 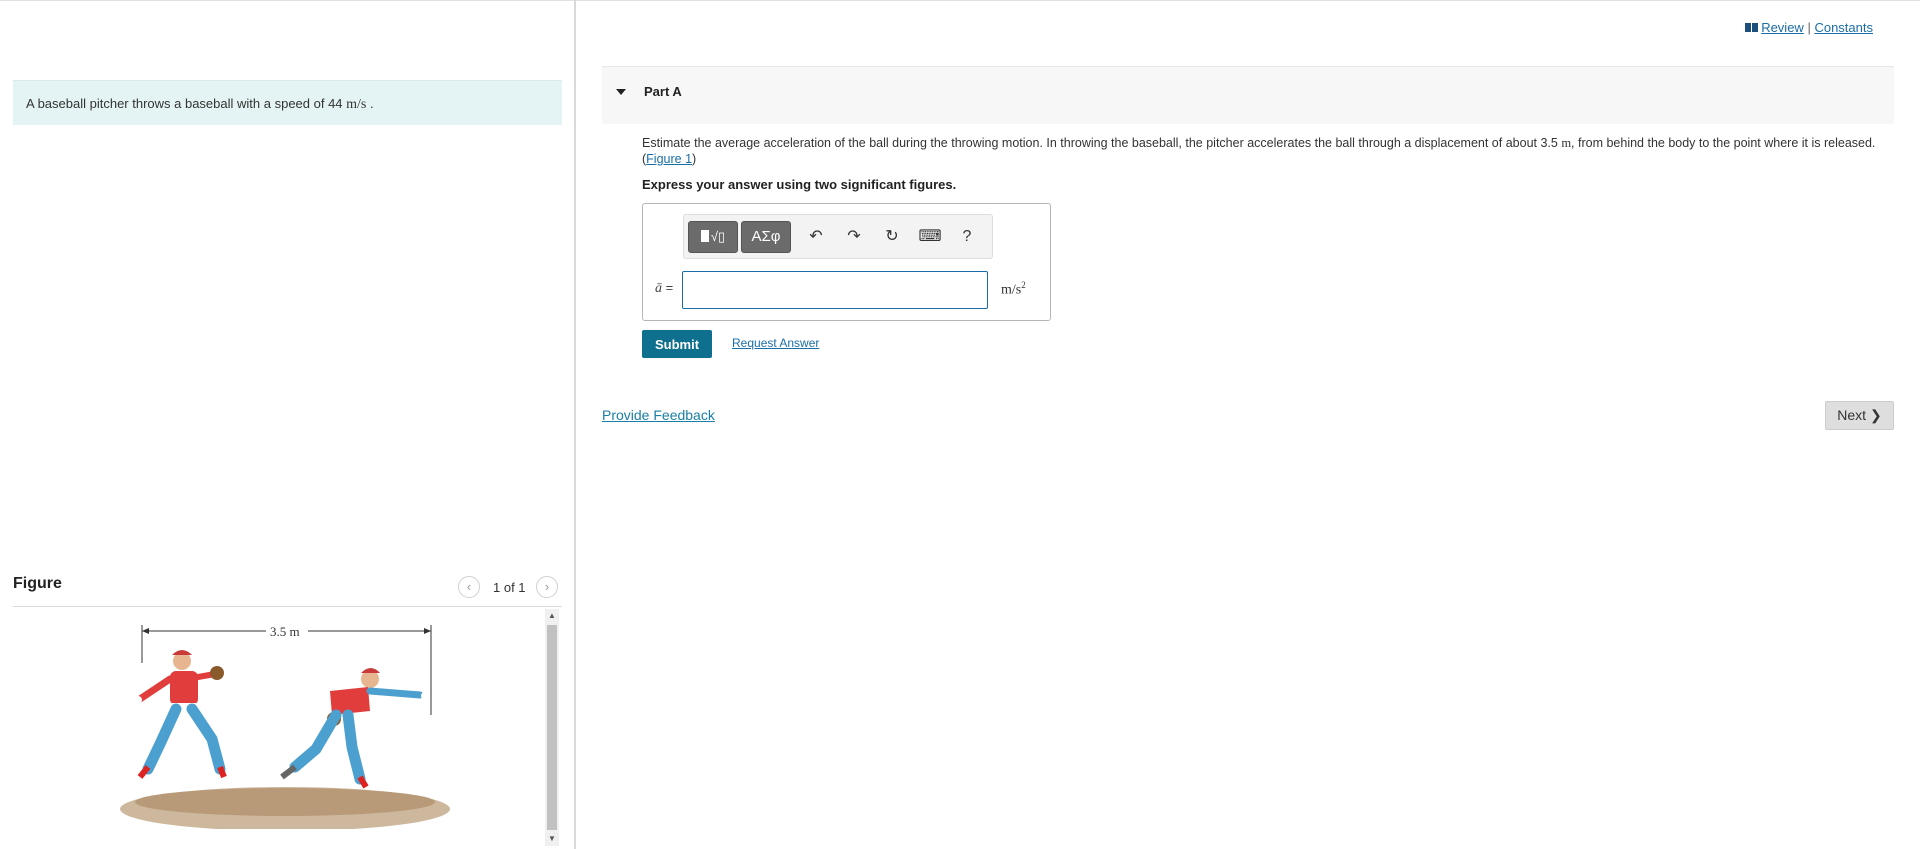 I want to click on top-links: Review | Constants, so click(x=1809, y=27).